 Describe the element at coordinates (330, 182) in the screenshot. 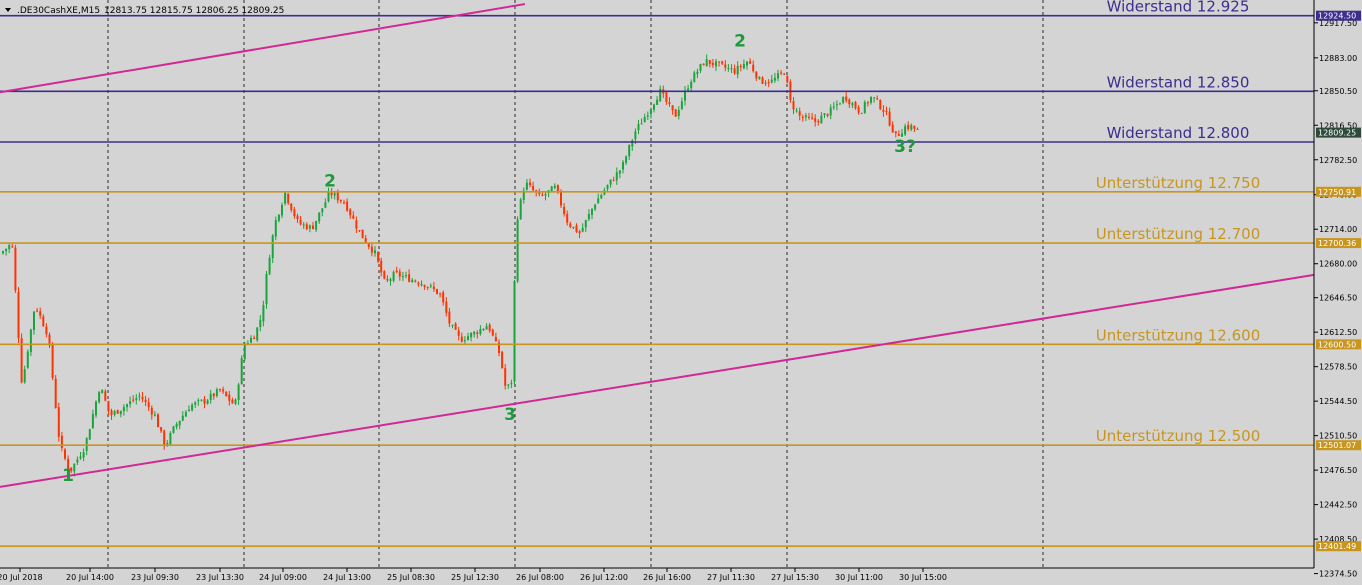

I see `wave-label: 2` at that location.